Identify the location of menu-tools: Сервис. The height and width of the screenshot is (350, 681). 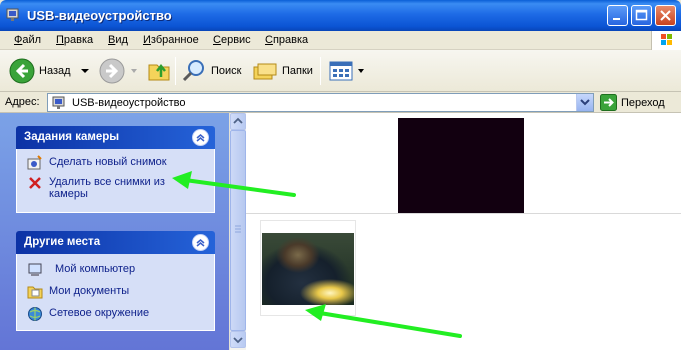
(232, 40).